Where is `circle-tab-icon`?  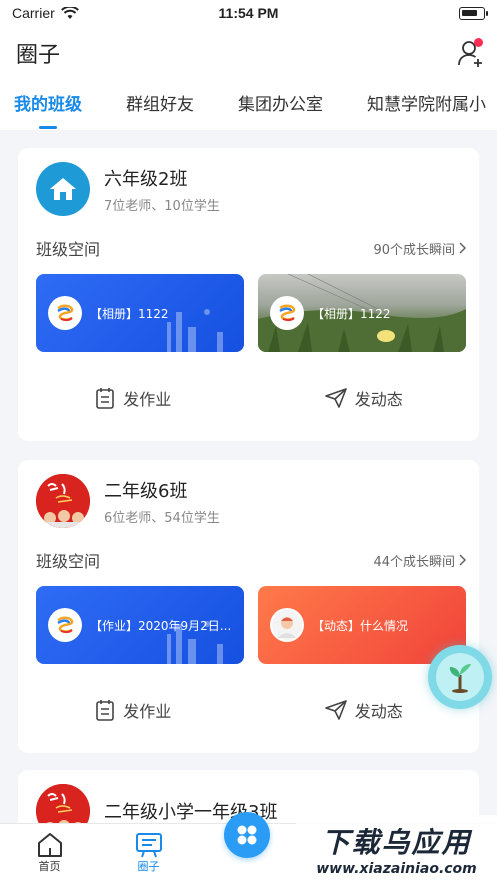 circle-tab-icon is located at coordinates (148, 845).